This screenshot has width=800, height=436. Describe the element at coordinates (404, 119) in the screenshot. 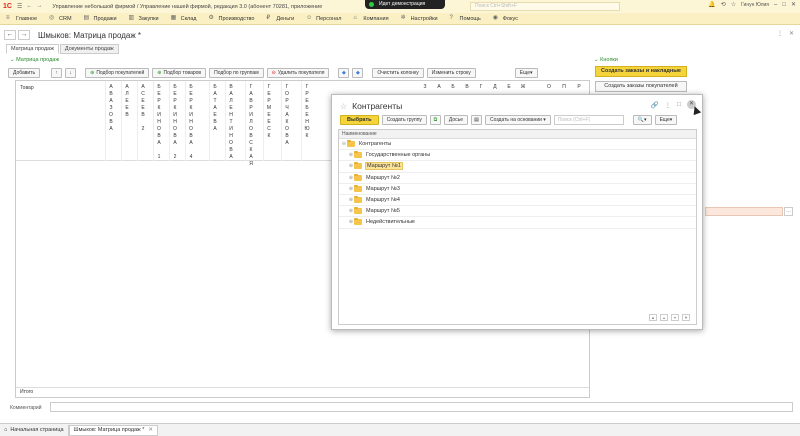

I see `create-group-button: Создать группу` at that location.